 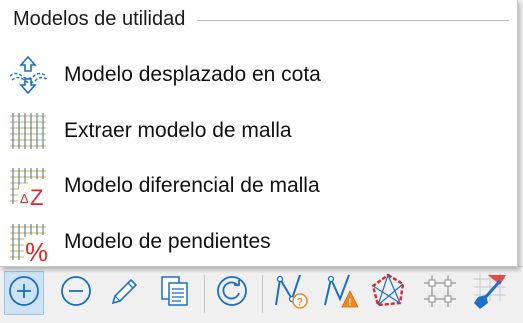 I want to click on menu-title: Modelos de utilidad, so click(x=99, y=18).